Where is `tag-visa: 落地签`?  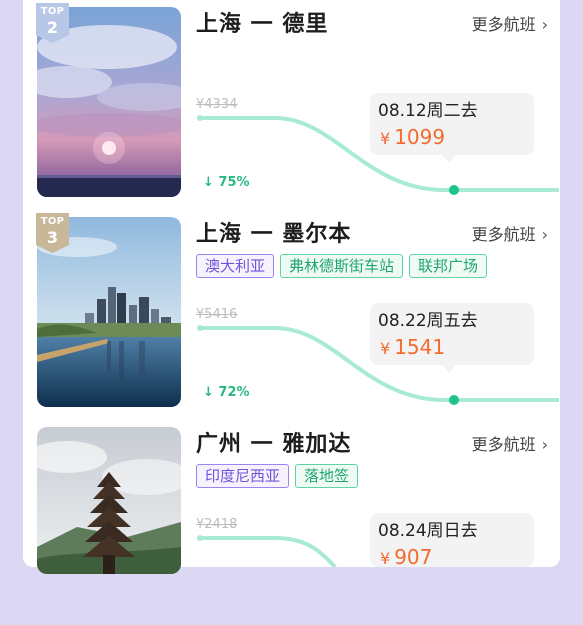
tag-visa: 落地签 is located at coordinates (327, 476).